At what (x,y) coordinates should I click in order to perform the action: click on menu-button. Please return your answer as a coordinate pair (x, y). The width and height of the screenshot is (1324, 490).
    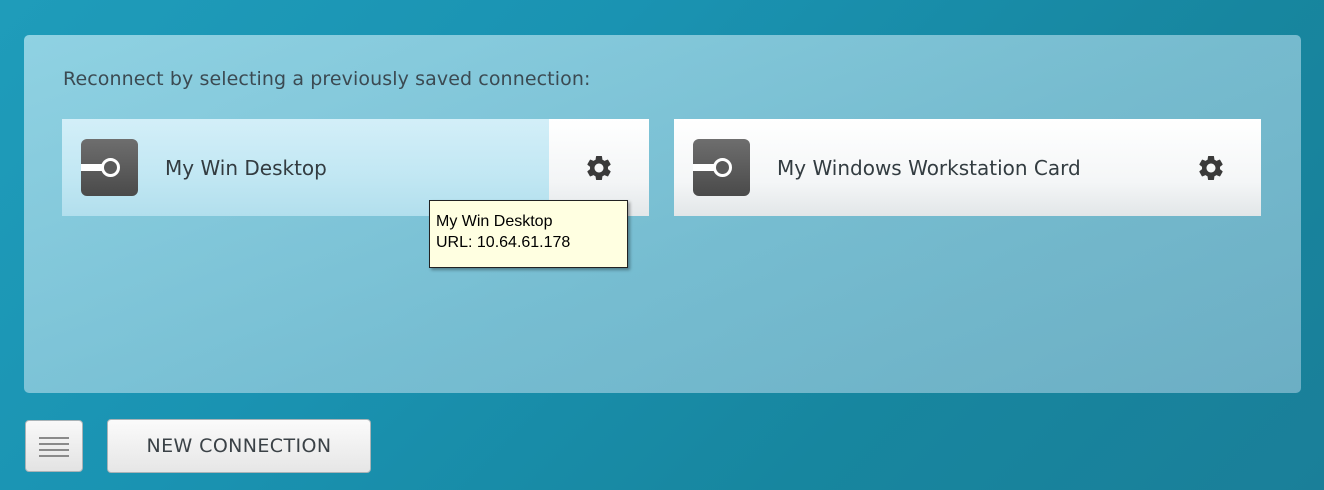
    Looking at the image, I should click on (54, 446).